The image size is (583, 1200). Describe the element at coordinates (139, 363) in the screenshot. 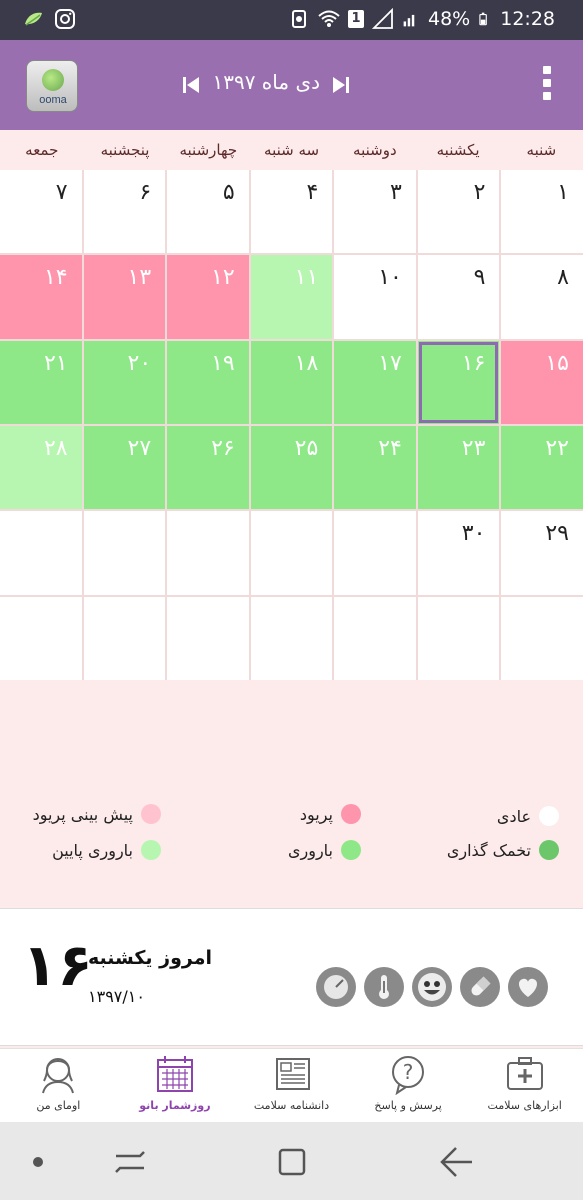

I see `day-number: ۲۰` at that location.